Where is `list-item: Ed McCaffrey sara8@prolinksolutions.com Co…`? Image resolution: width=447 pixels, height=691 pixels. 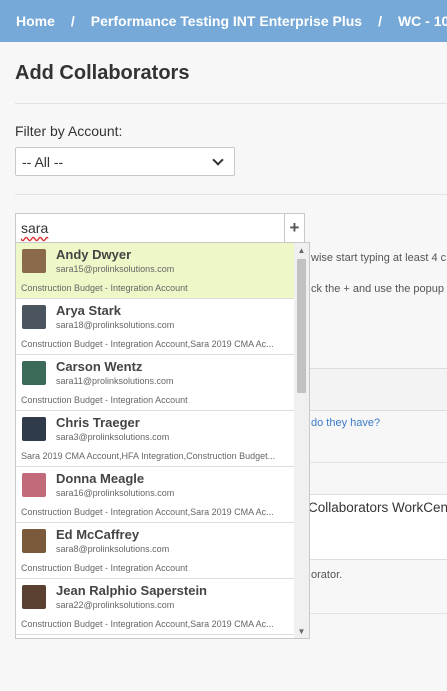 list-item: Ed McCaffrey sara8@prolinksolutions.com Co… is located at coordinates (155, 551).